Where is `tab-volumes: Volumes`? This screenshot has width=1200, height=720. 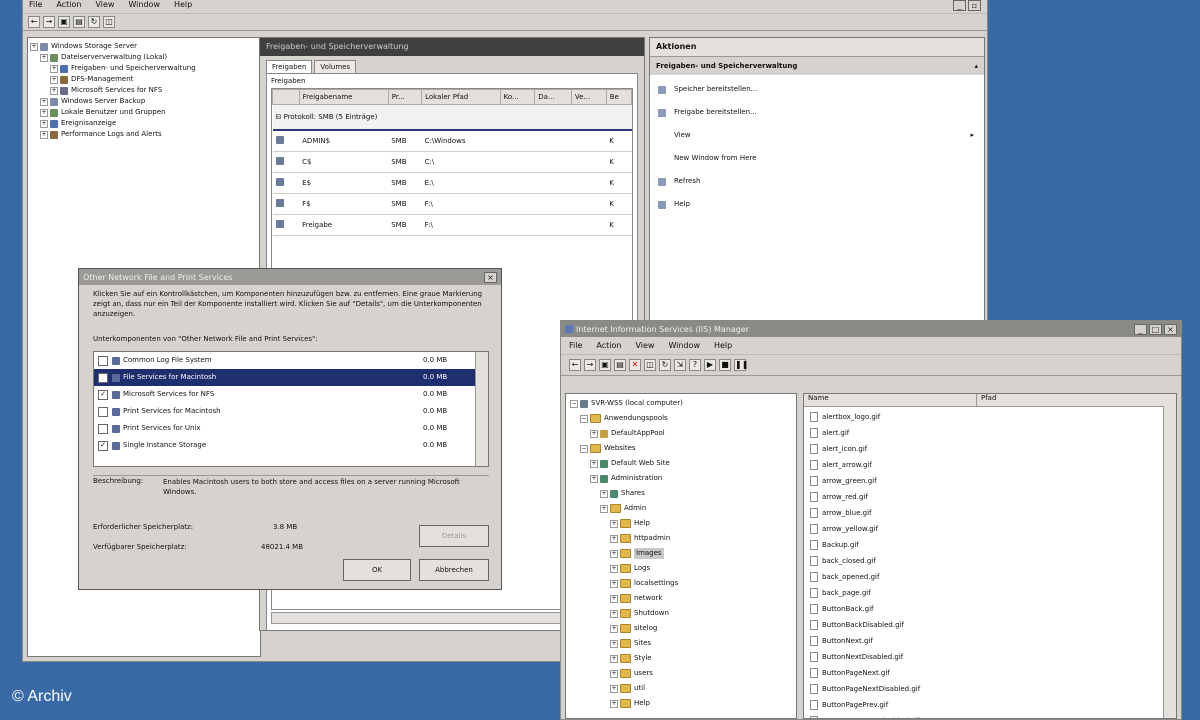
tab-volumes: Volumes is located at coordinates (335, 66).